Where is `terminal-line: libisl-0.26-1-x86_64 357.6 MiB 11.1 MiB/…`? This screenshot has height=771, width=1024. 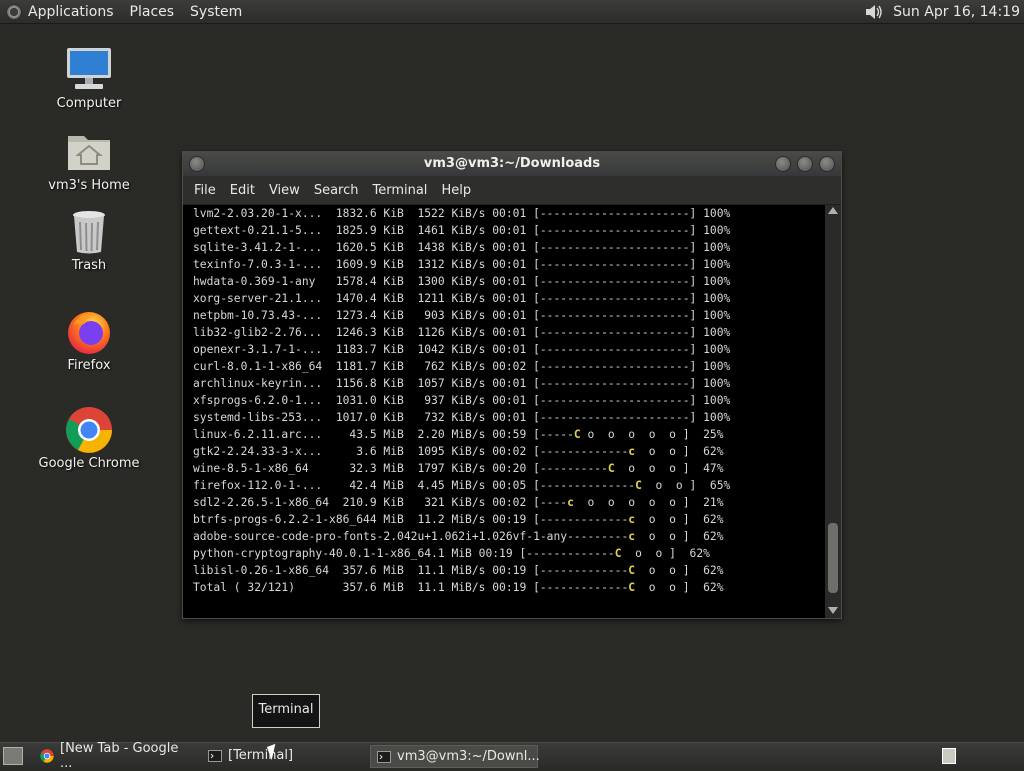 terminal-line: libisl-0.26-1-x86_64 357.6 MiB 11.1 MiB/… is located at coordinates (461, 570).